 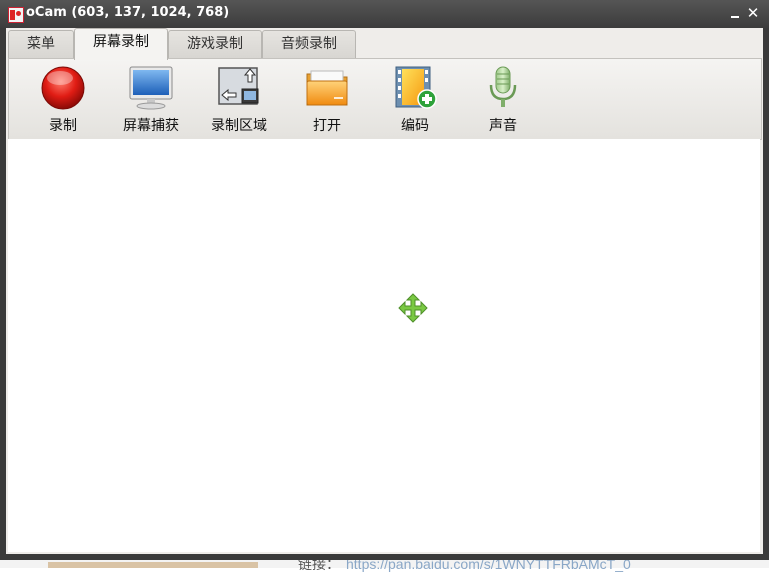 What do you see at coordinates (239, 126) in the screenshot?
I see `record-area-label: 录制区域` at bounding box center [239, 126].